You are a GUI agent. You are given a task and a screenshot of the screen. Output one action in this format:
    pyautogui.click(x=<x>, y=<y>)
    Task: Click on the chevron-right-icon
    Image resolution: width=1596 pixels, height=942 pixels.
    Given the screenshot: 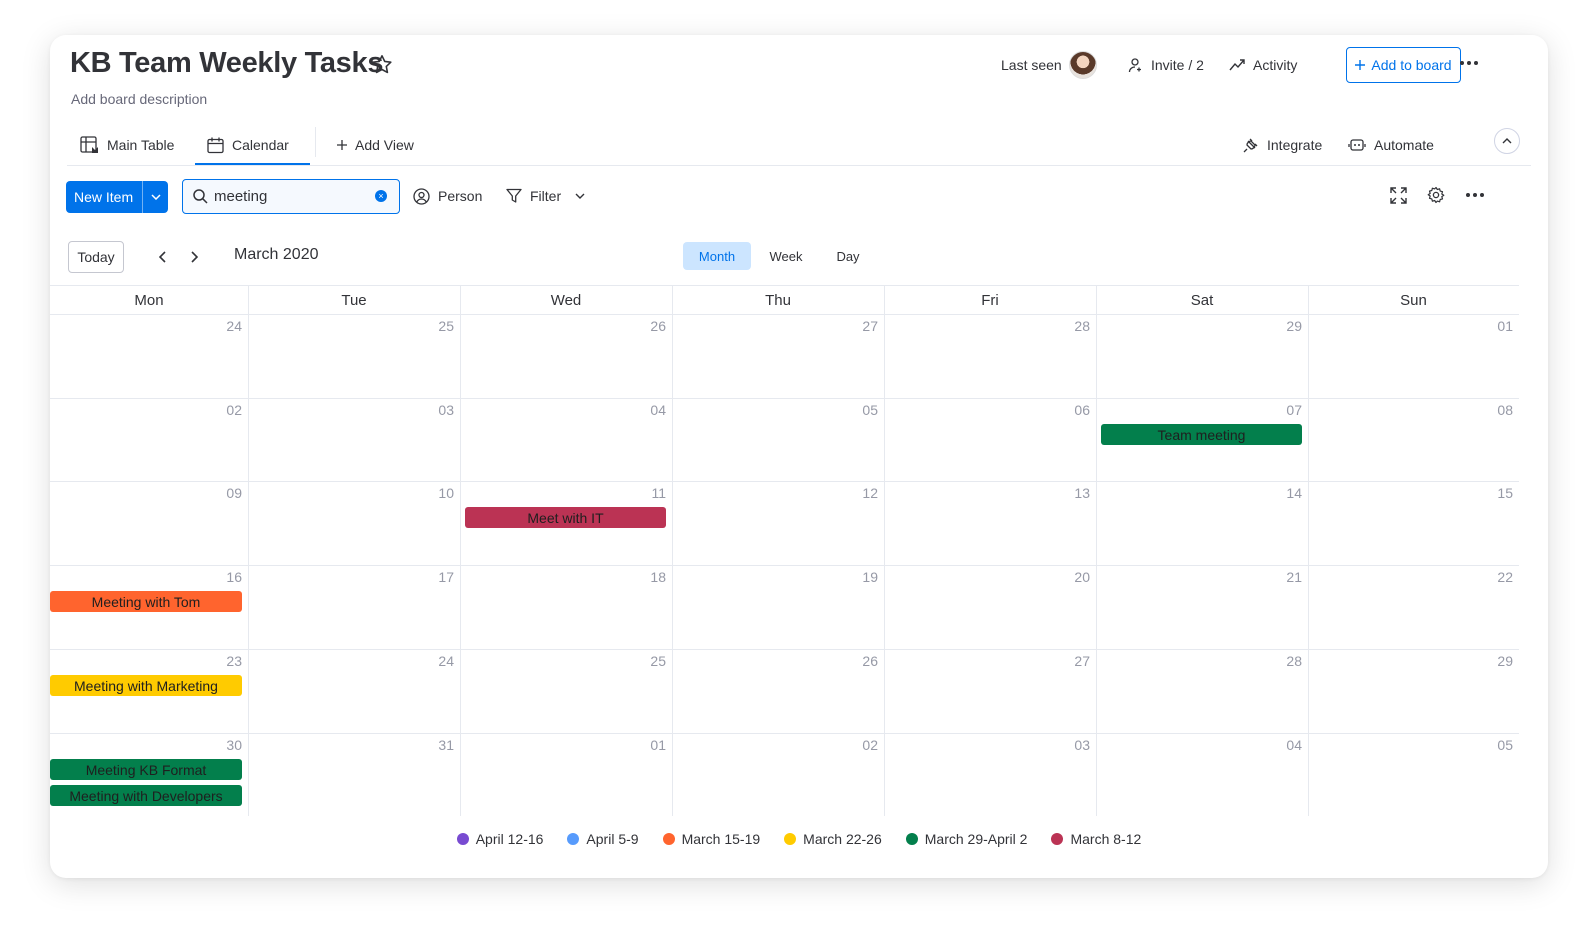 What is the action you would take?
    pyautogui.click(x=194, y=257)
    